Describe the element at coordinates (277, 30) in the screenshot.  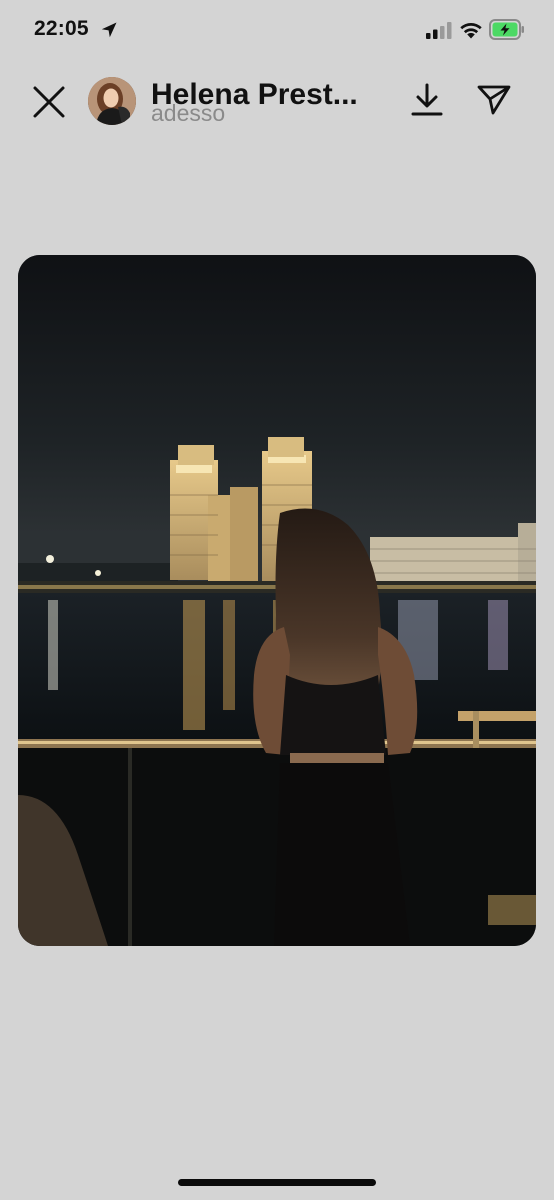
I see `status-bar: 22:05` at that location.